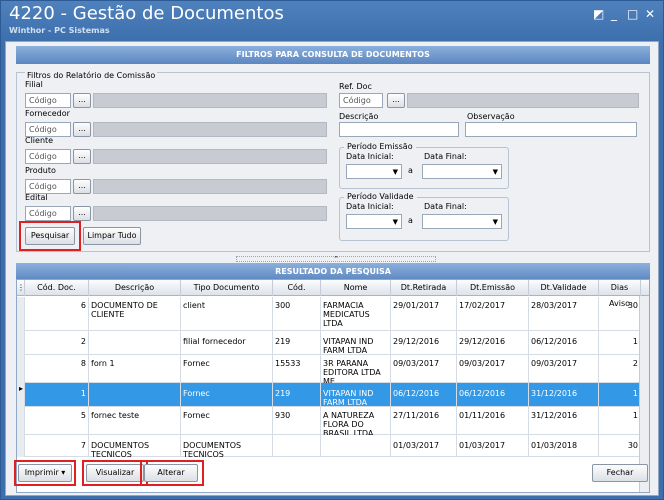 This screenshot has height=500, width=664. What do you see at coordinates (493, 314) in the screenshot?
I see `table-cell: 17/02/2017` at bounding box center [493, 314].